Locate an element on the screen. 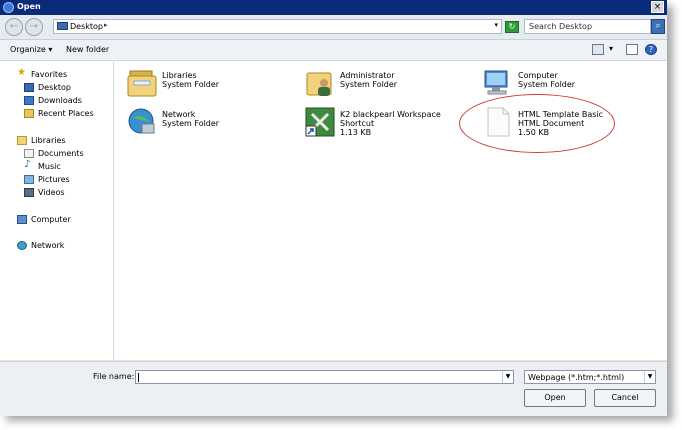 The image size is (682, 430). title-bar: Open × is located at coordinates (333, 7).